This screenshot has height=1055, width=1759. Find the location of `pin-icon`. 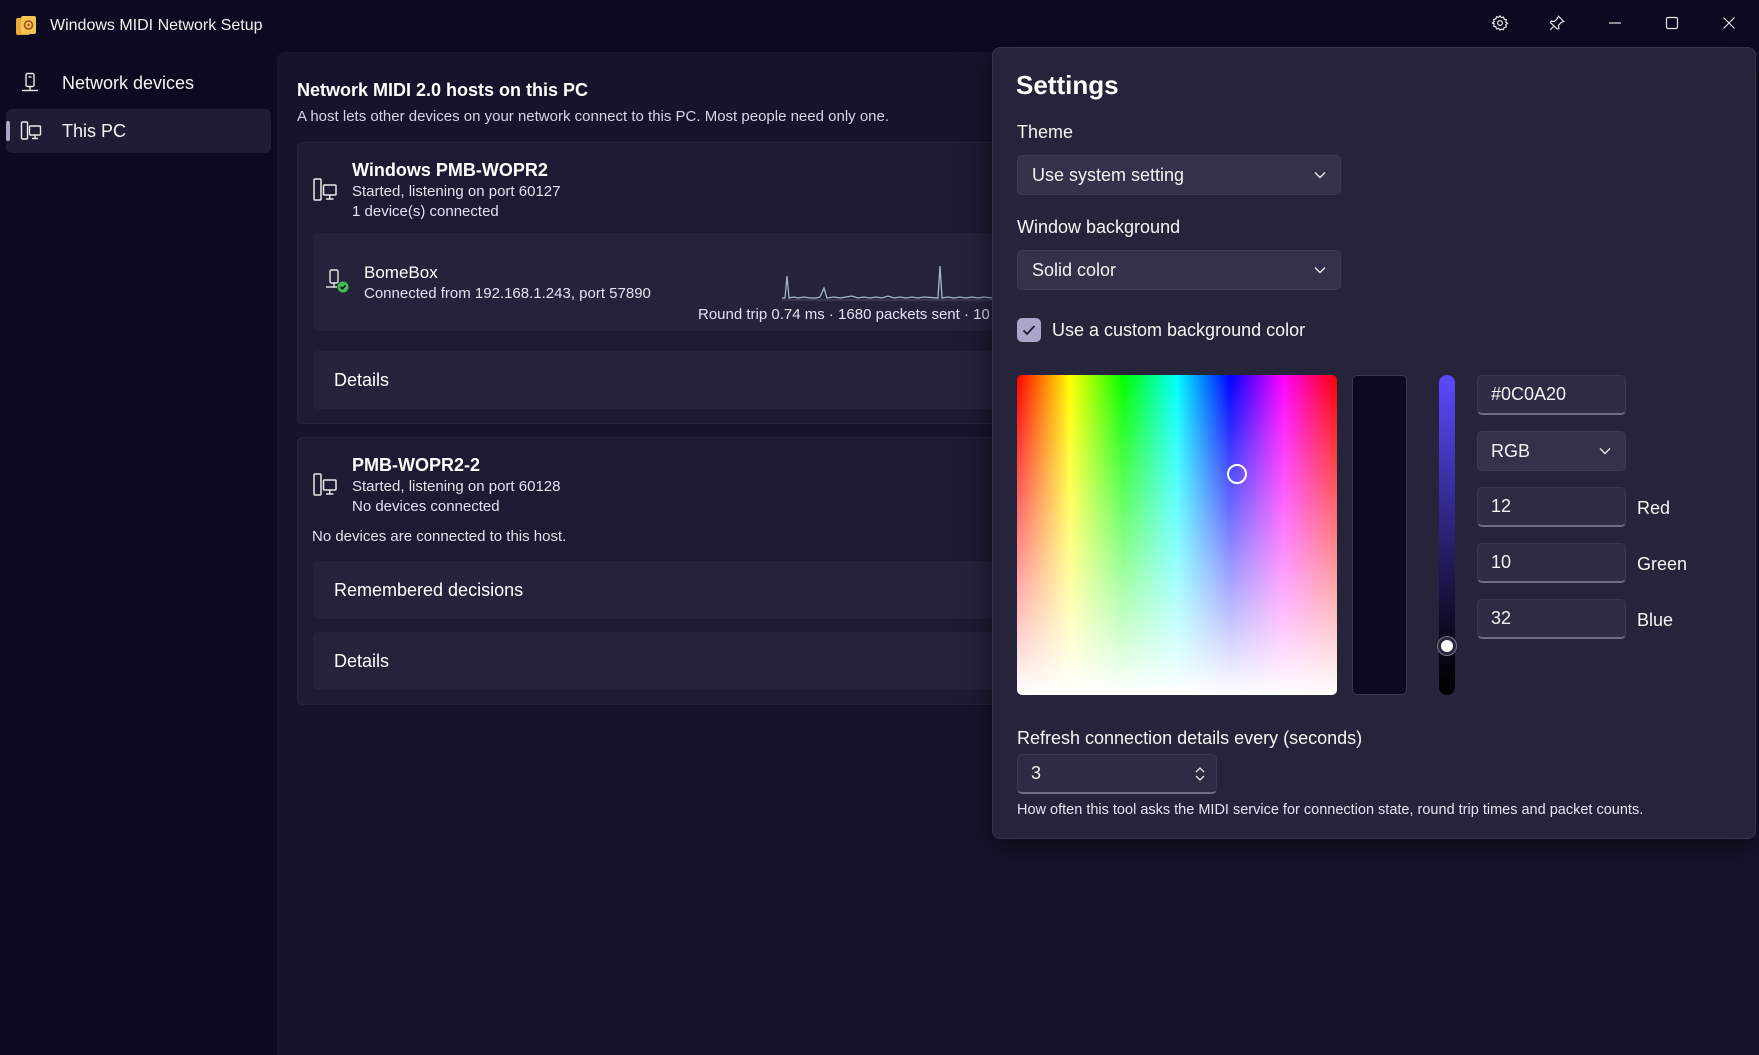

pin-icon is located at coordinates (1557, 23).